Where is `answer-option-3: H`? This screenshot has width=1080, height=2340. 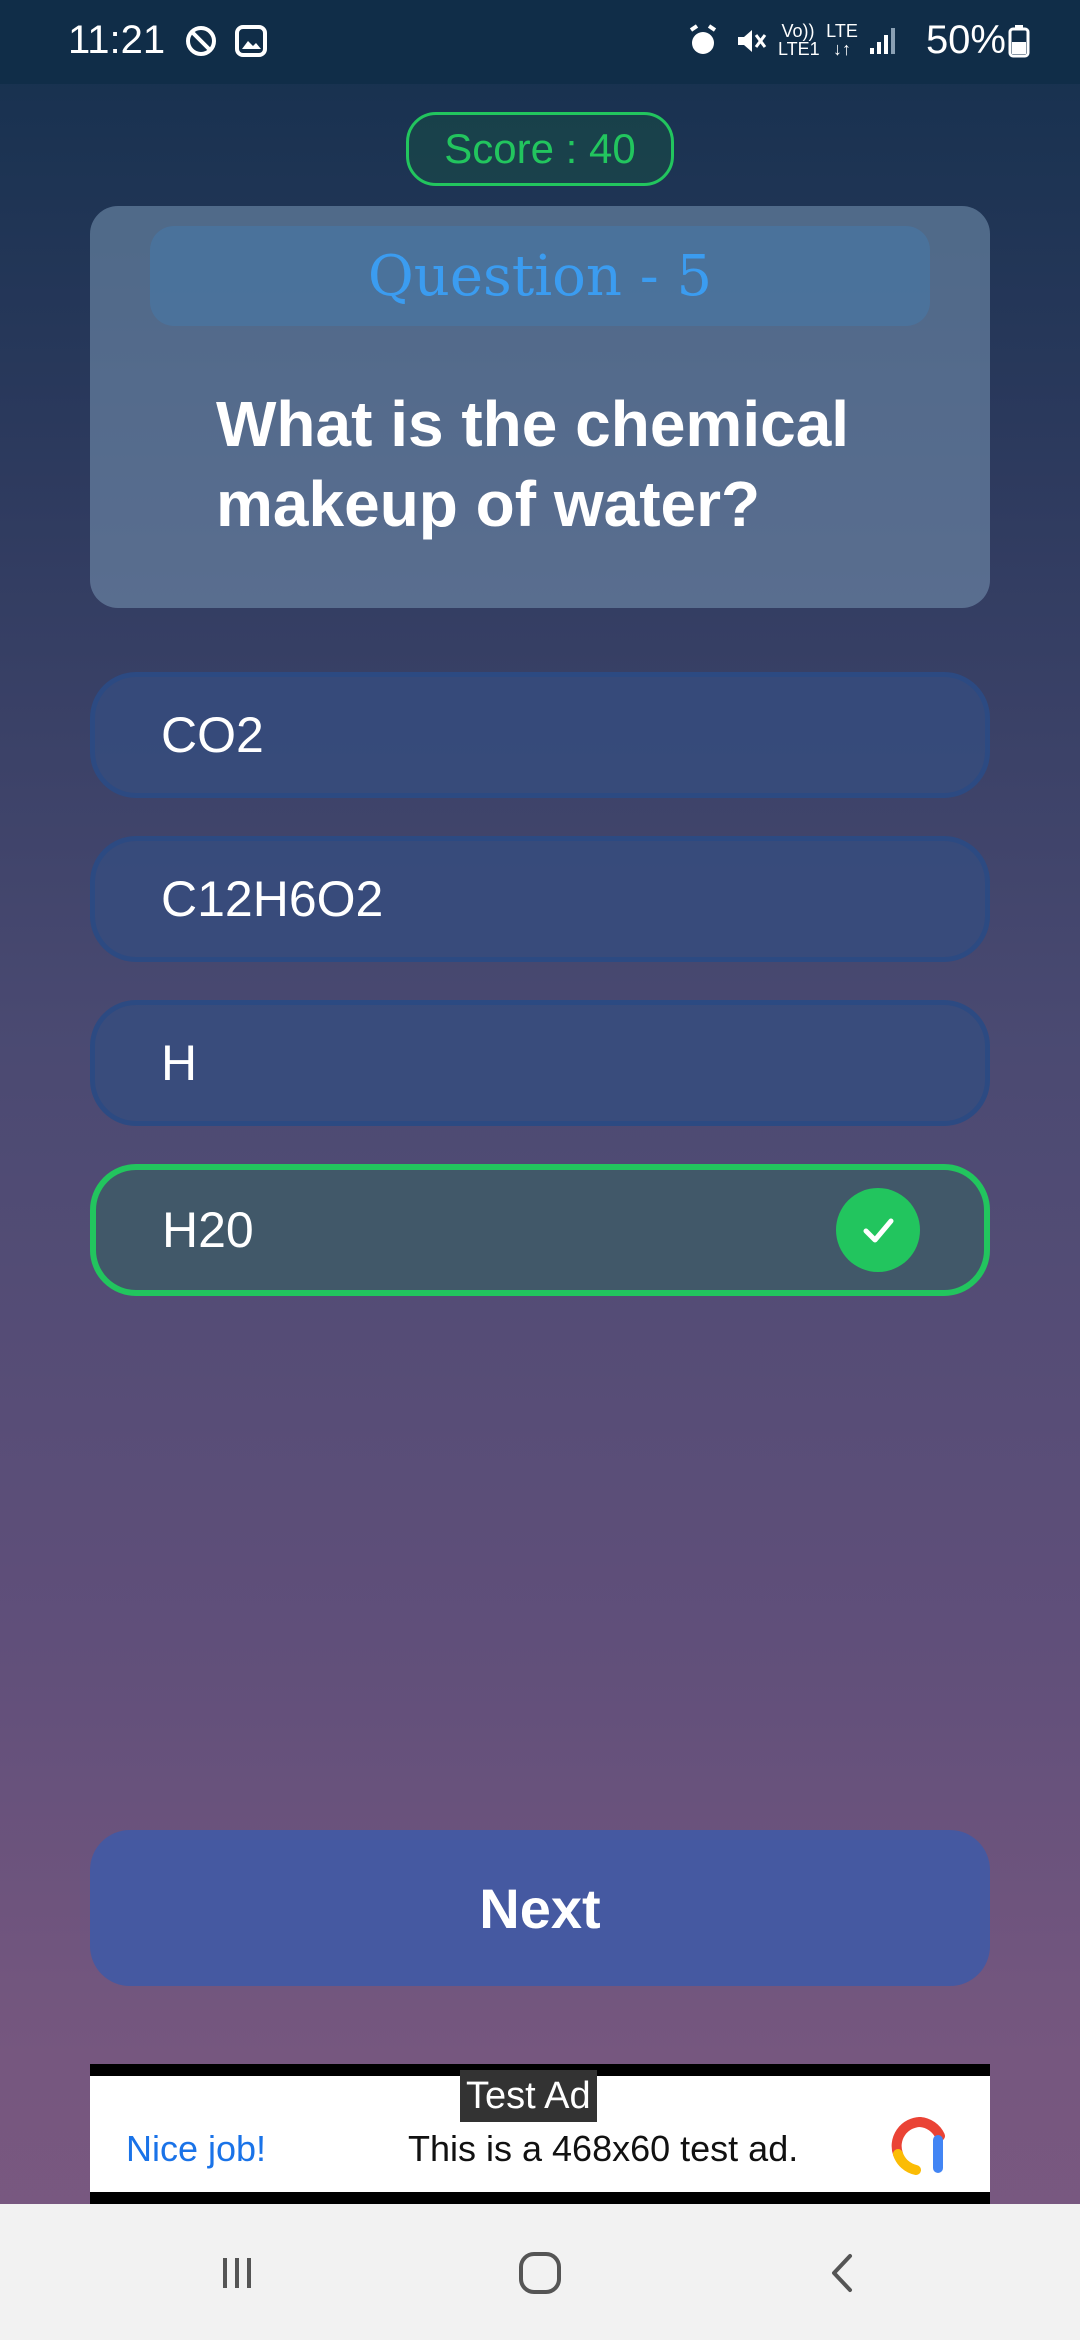
answer-option-3: H is located at coordinates (540, 1063).